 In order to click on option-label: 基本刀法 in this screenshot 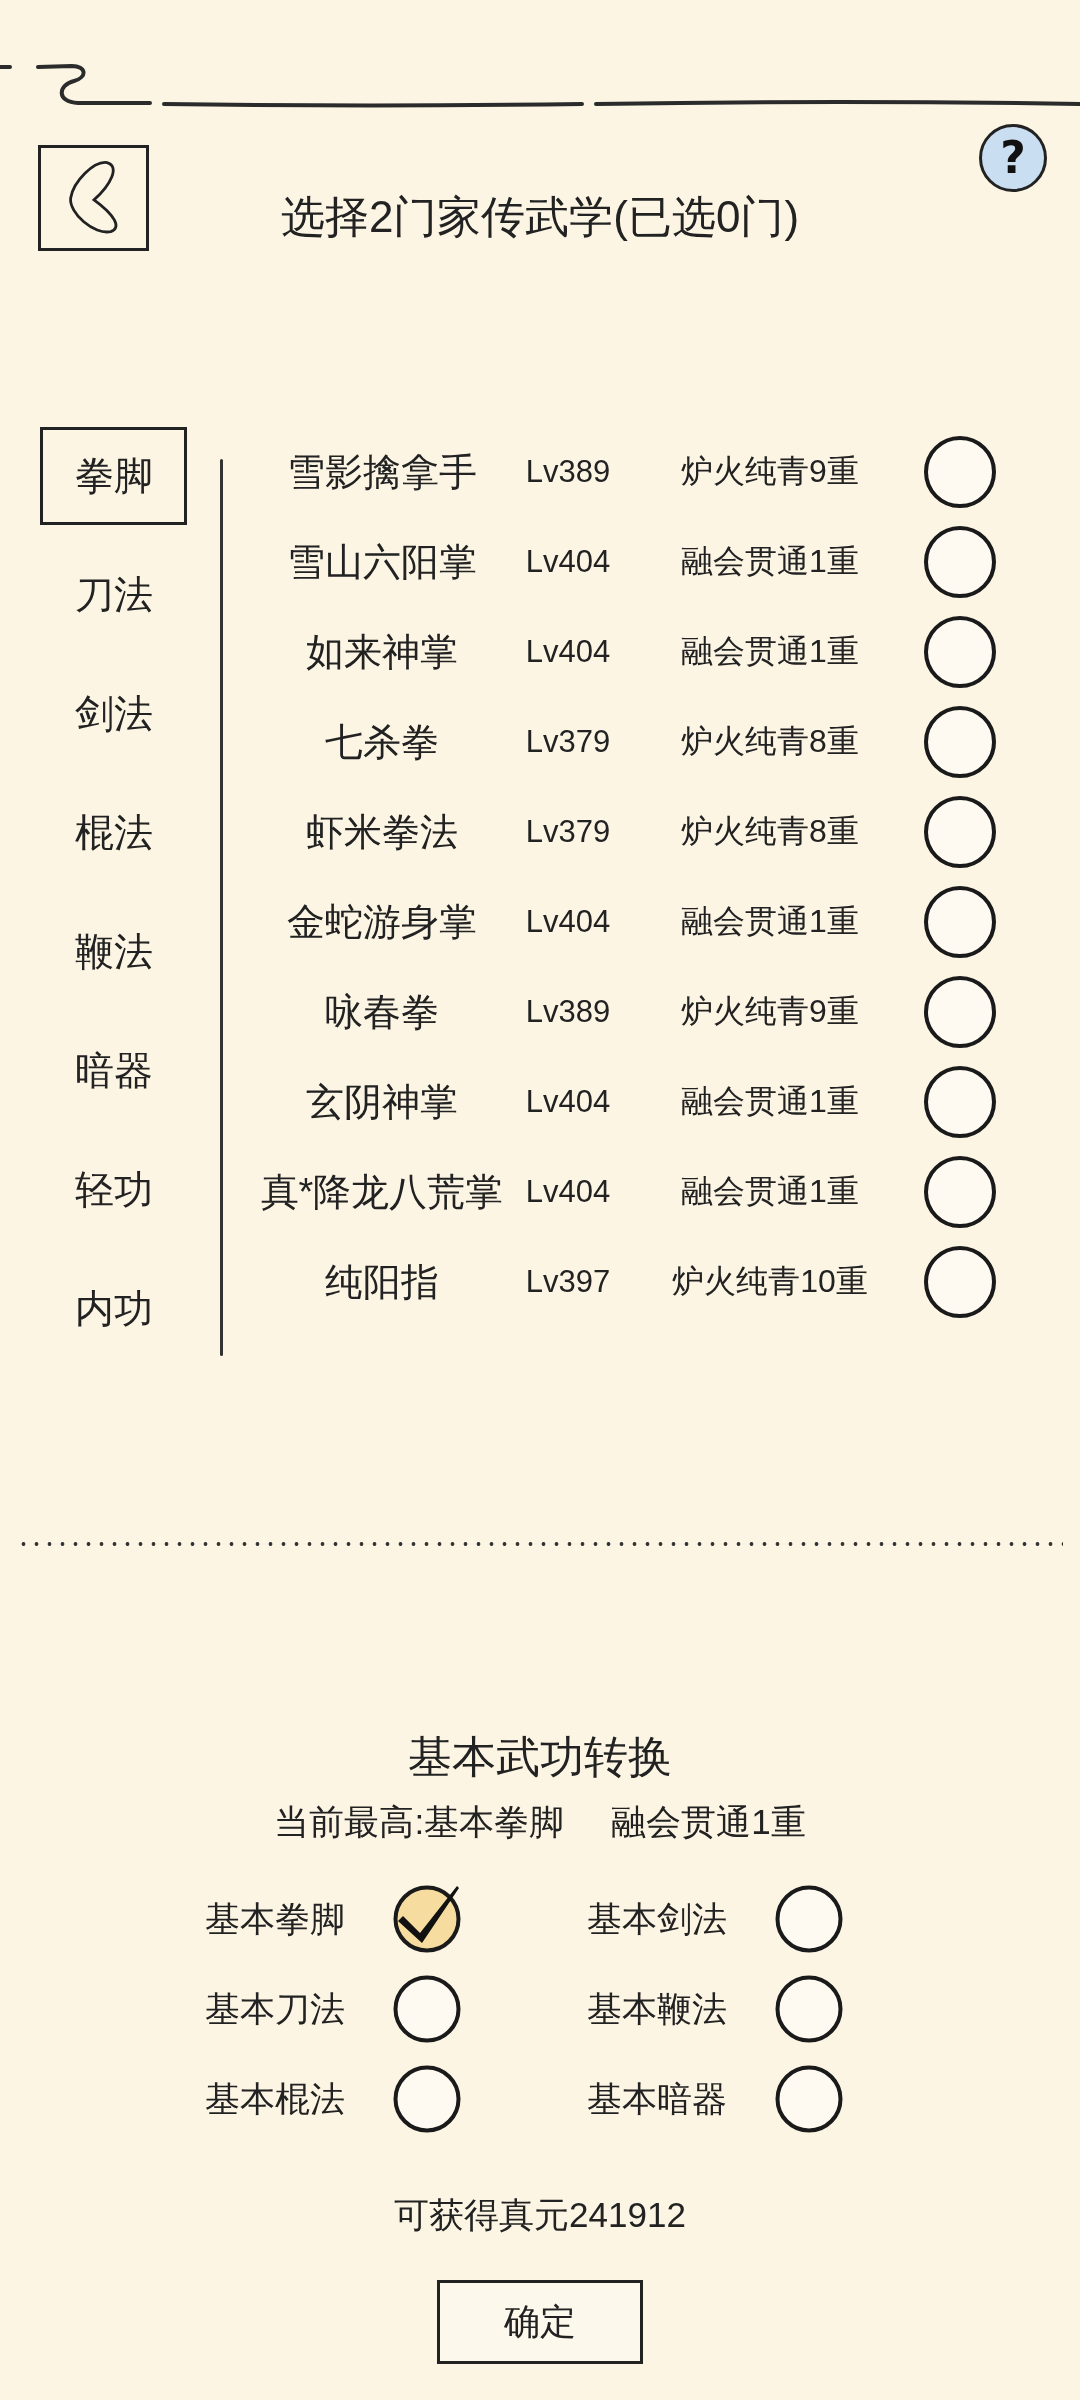, I will do `click(275, 2008)`.